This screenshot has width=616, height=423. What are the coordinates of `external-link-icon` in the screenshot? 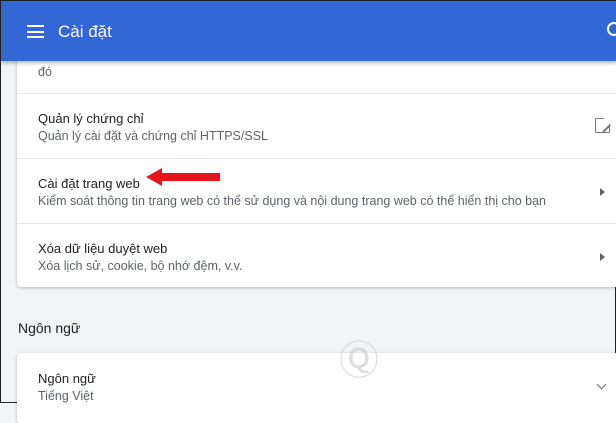 It's located at (603, 125).